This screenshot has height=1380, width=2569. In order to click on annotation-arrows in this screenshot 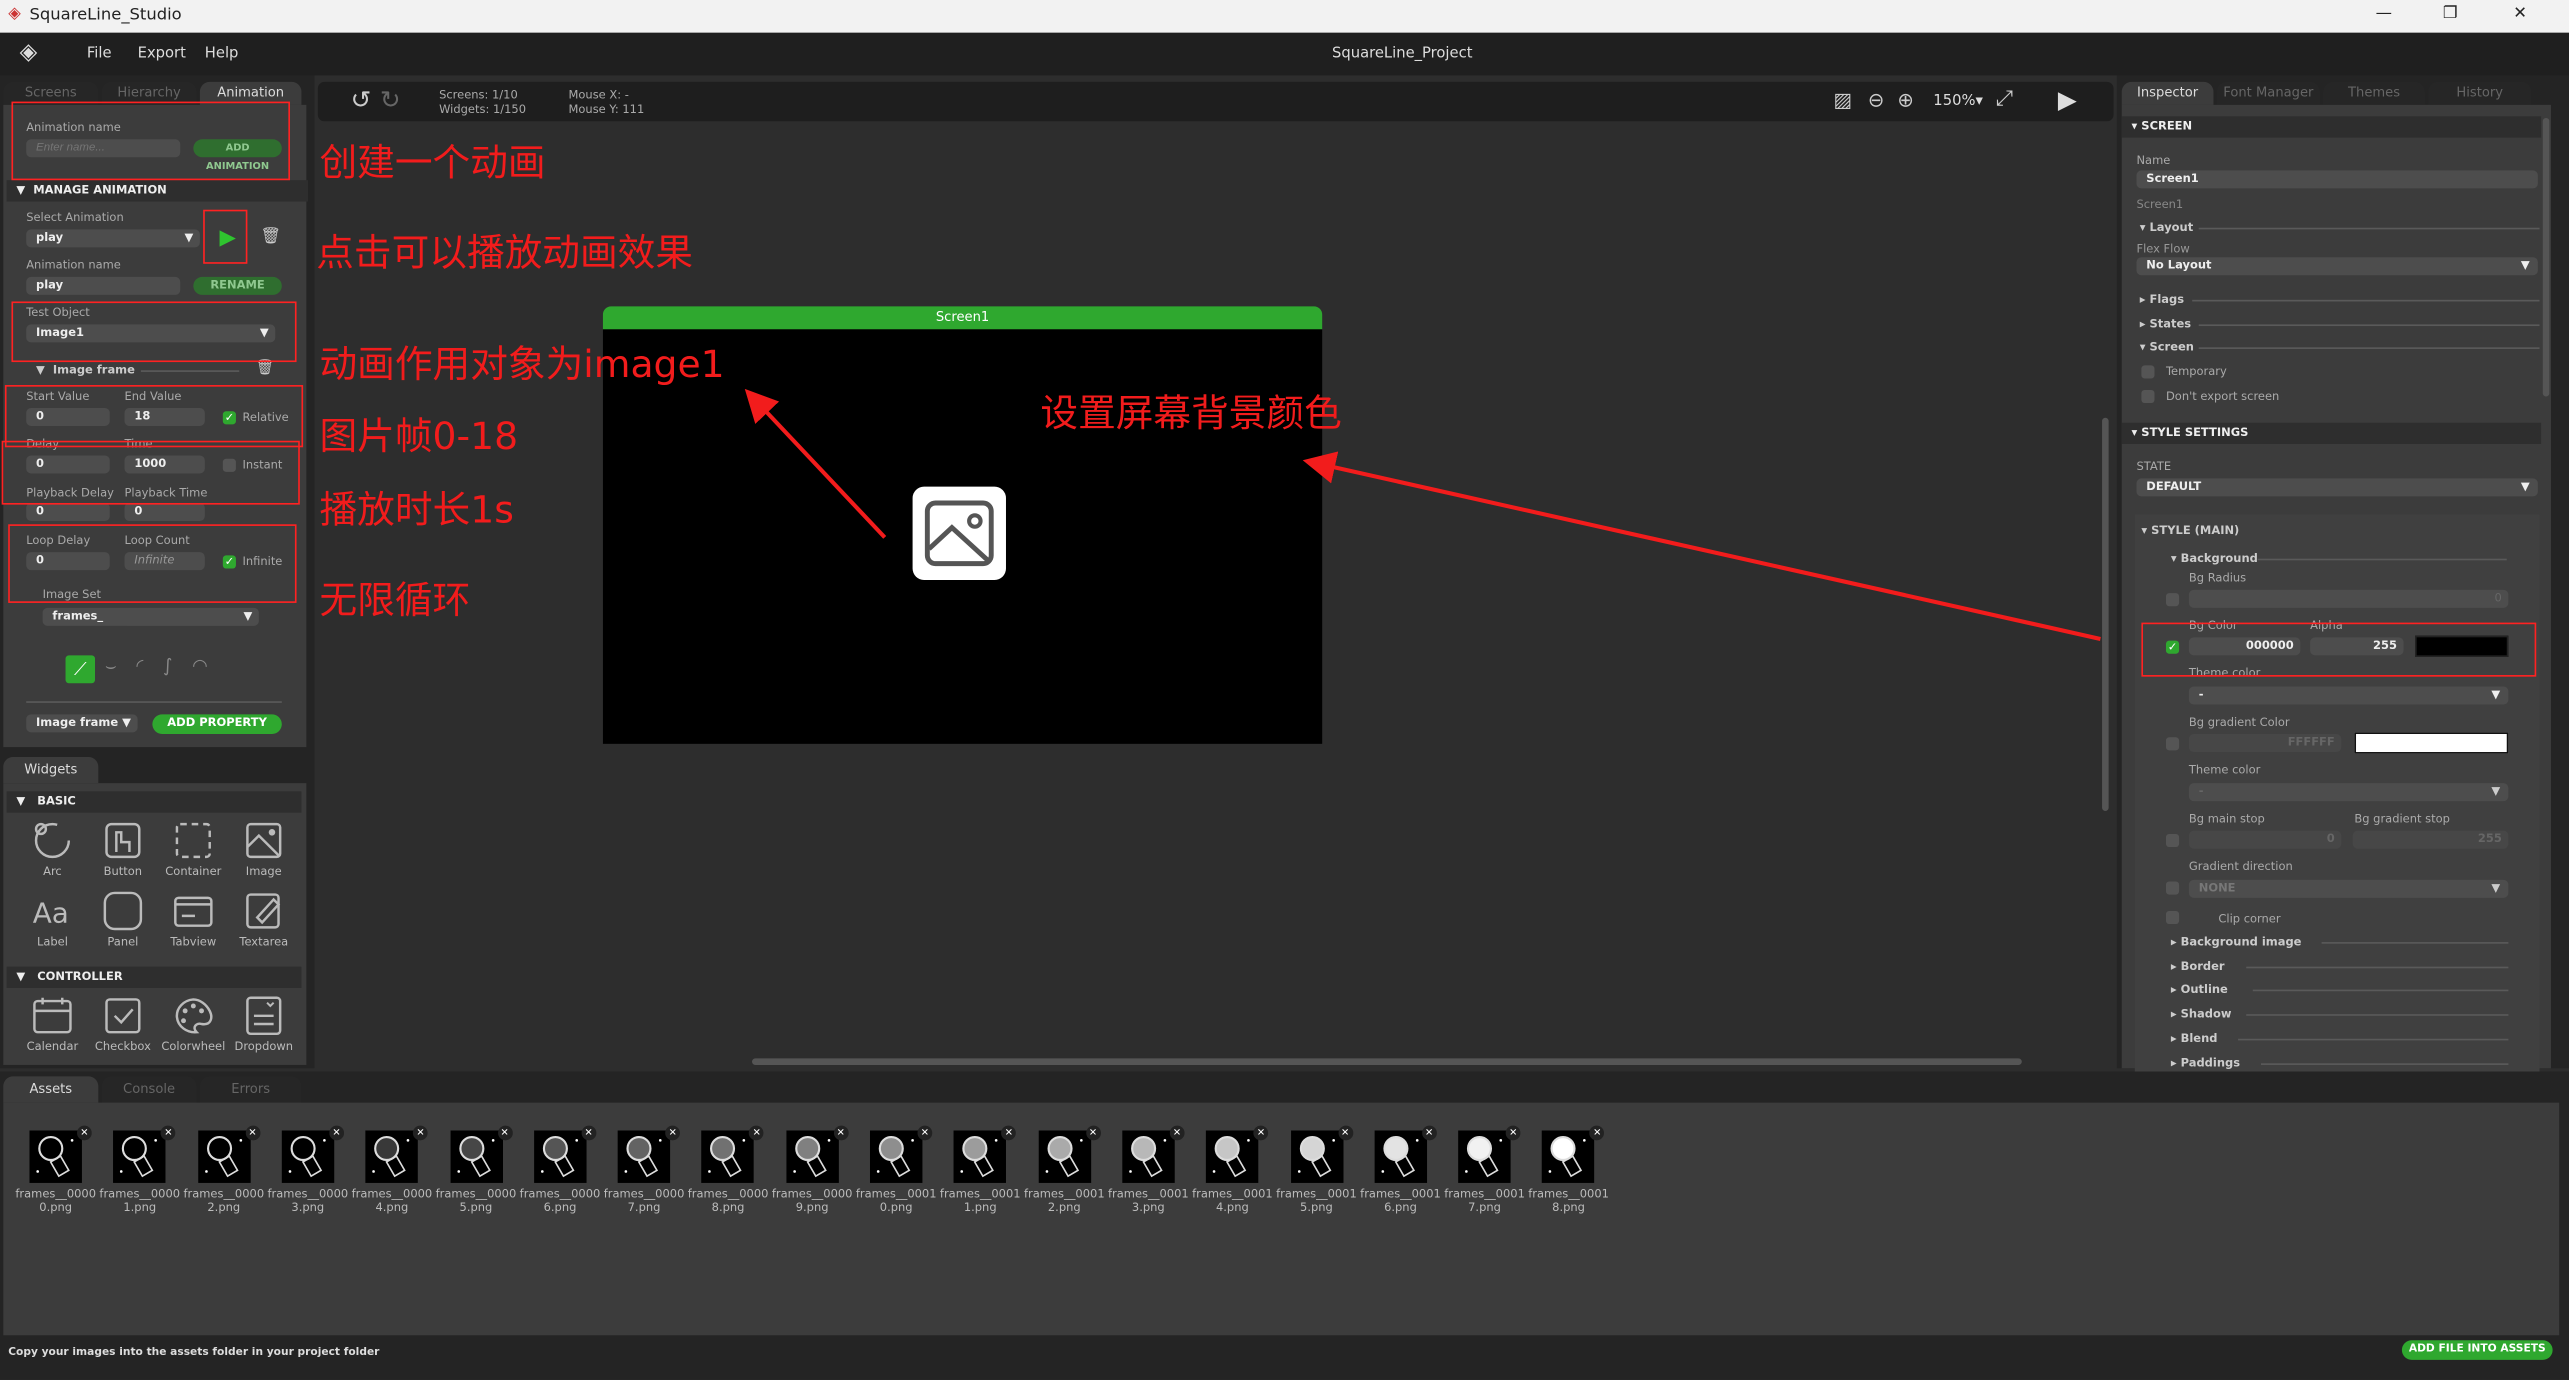, I will do `click(1422, 514)`.